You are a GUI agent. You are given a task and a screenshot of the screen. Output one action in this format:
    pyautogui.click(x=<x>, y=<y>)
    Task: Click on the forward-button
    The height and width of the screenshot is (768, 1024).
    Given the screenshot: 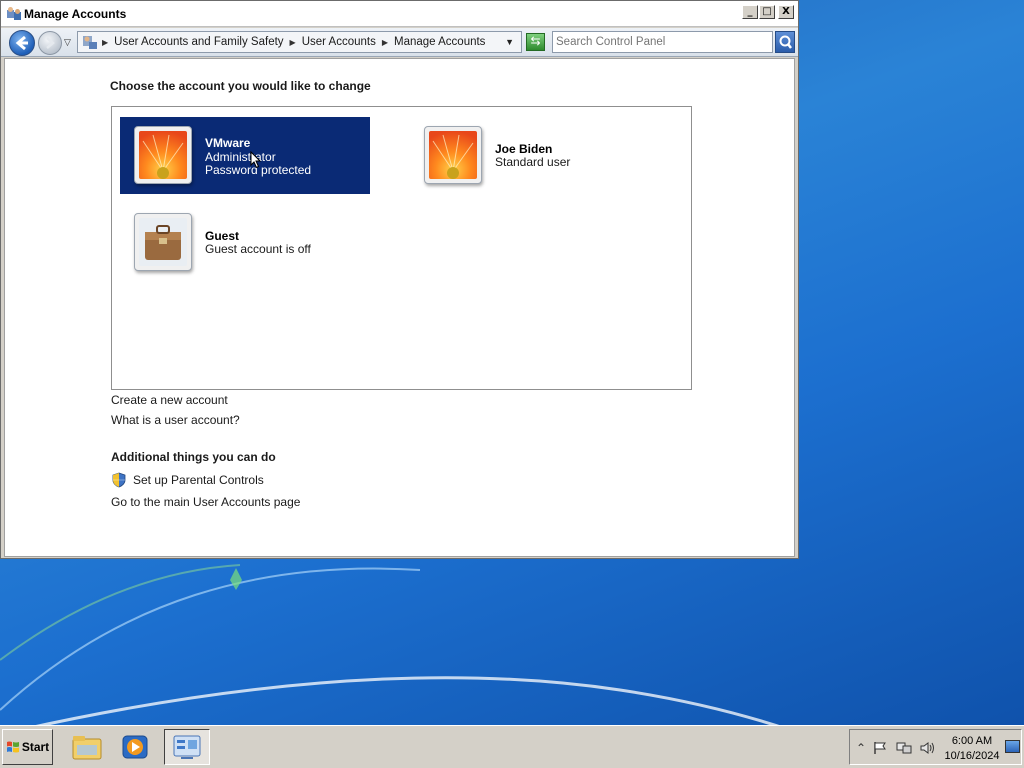 What is the action you would take?
    pyautogui.click(x=50, y=43)
    